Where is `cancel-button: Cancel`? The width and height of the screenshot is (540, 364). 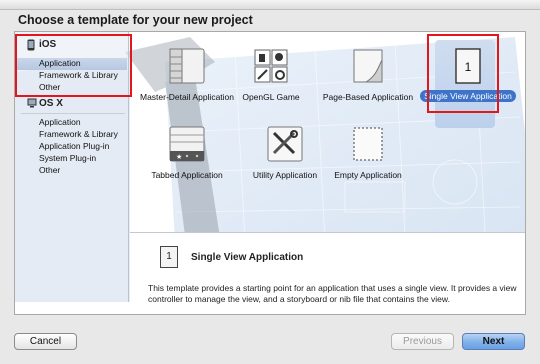
cancel-button: Cancel is located at coordinates (45, 341).